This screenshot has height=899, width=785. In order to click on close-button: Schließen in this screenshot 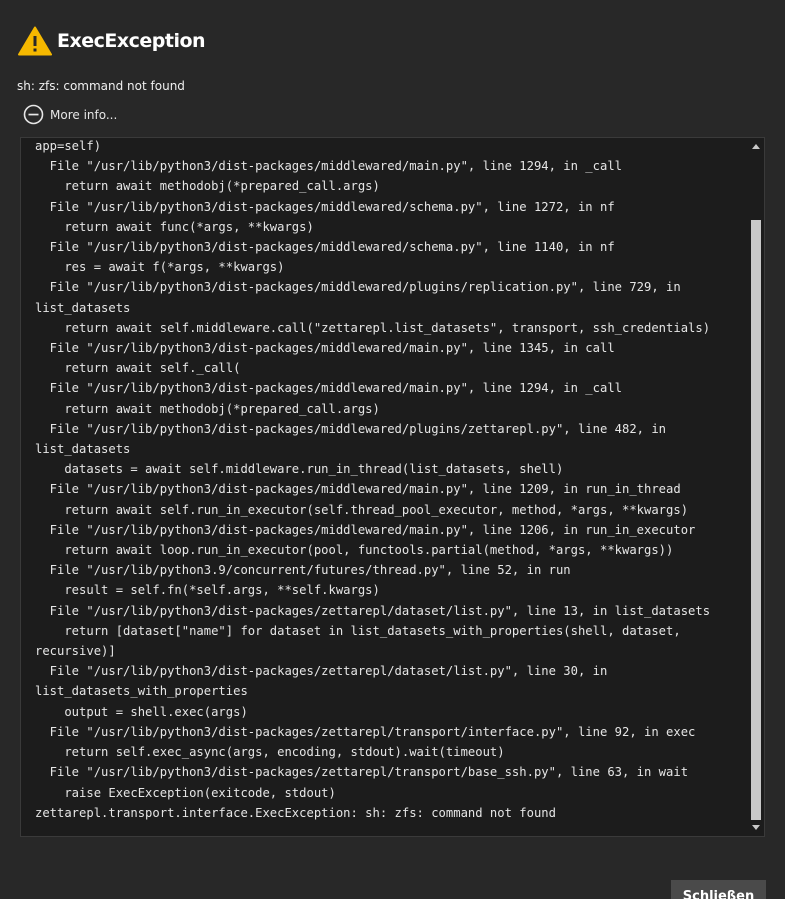, I will do `click(718, 889)`.